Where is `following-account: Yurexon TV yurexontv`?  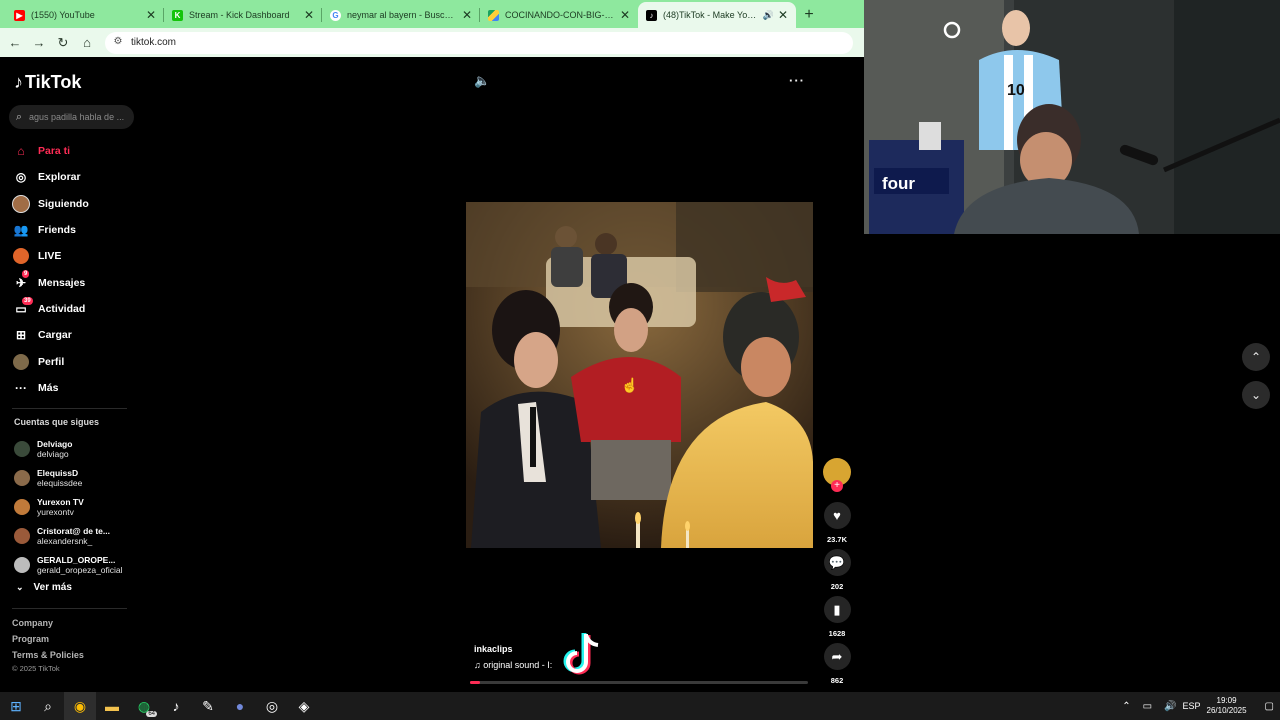
following-account: Yurexon TV yurexontv is located at coordinates (68, 506).